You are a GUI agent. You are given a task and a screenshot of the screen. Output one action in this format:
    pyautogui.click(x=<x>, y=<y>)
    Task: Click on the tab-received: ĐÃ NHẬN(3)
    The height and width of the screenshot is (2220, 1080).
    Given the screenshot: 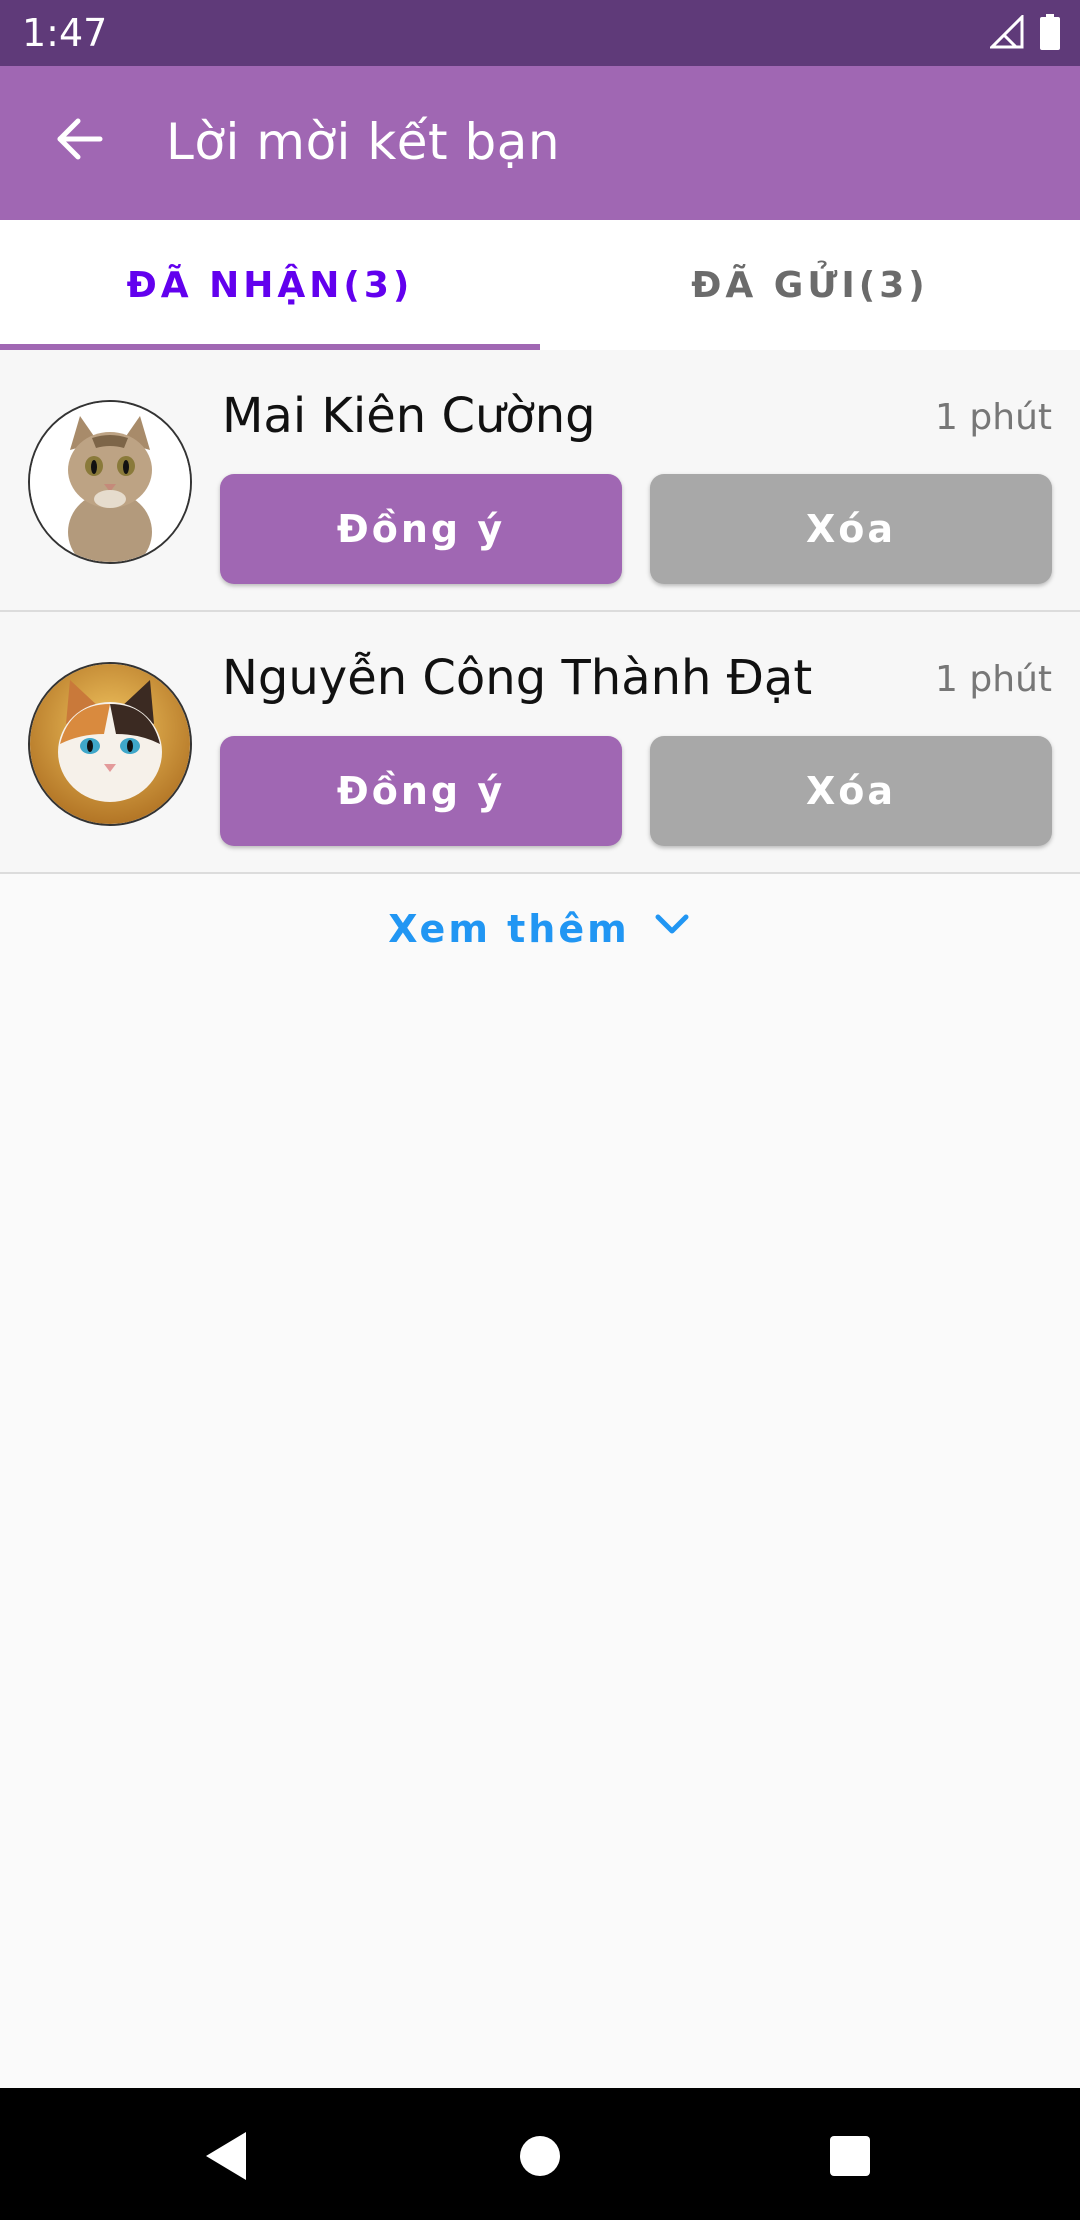 What is the action you would take?
    pyautogui.click(x=270, y=285)
    